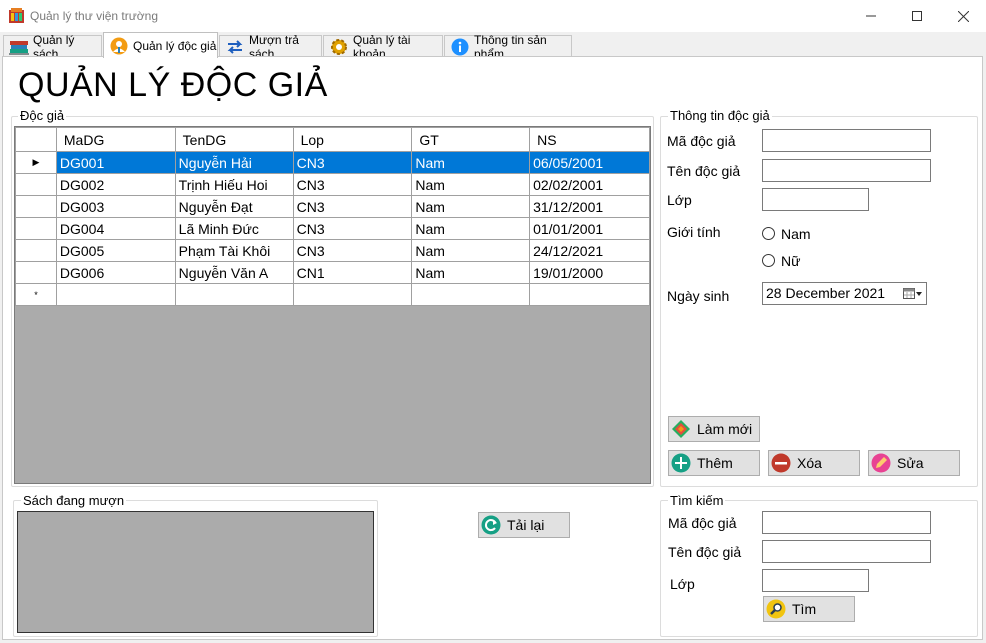 This screenshot has height=643, width=986. What do you see at coordinates (846, 522) in the screenshot?
I see `search-ma-input` at bounding box center [846, 522].